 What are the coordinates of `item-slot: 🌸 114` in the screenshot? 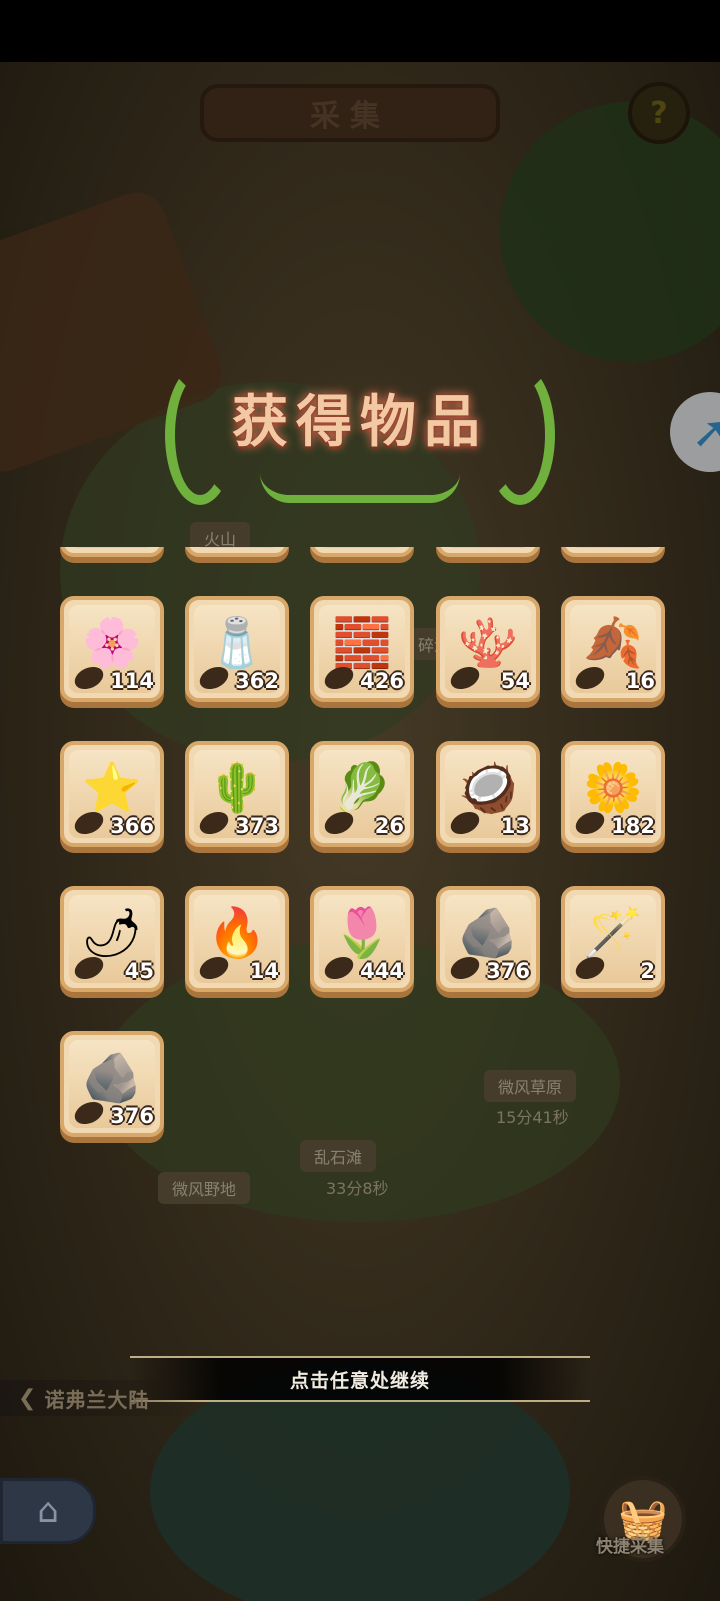 It's located at (112, 649).